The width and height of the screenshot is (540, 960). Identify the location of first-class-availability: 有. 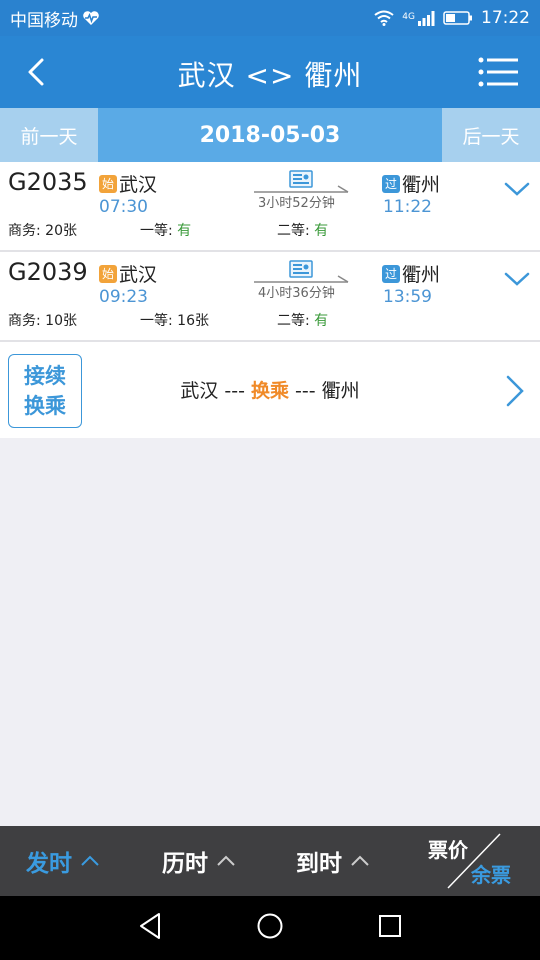
(184, 231).